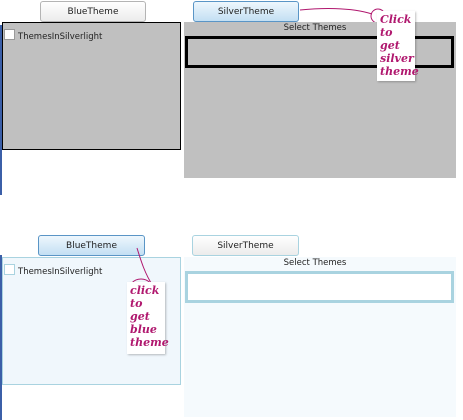 The image size is (463, 420). Describe the element at coordinates (397, 58) in the screenshot. I see `annotation-line: silver` at that location.